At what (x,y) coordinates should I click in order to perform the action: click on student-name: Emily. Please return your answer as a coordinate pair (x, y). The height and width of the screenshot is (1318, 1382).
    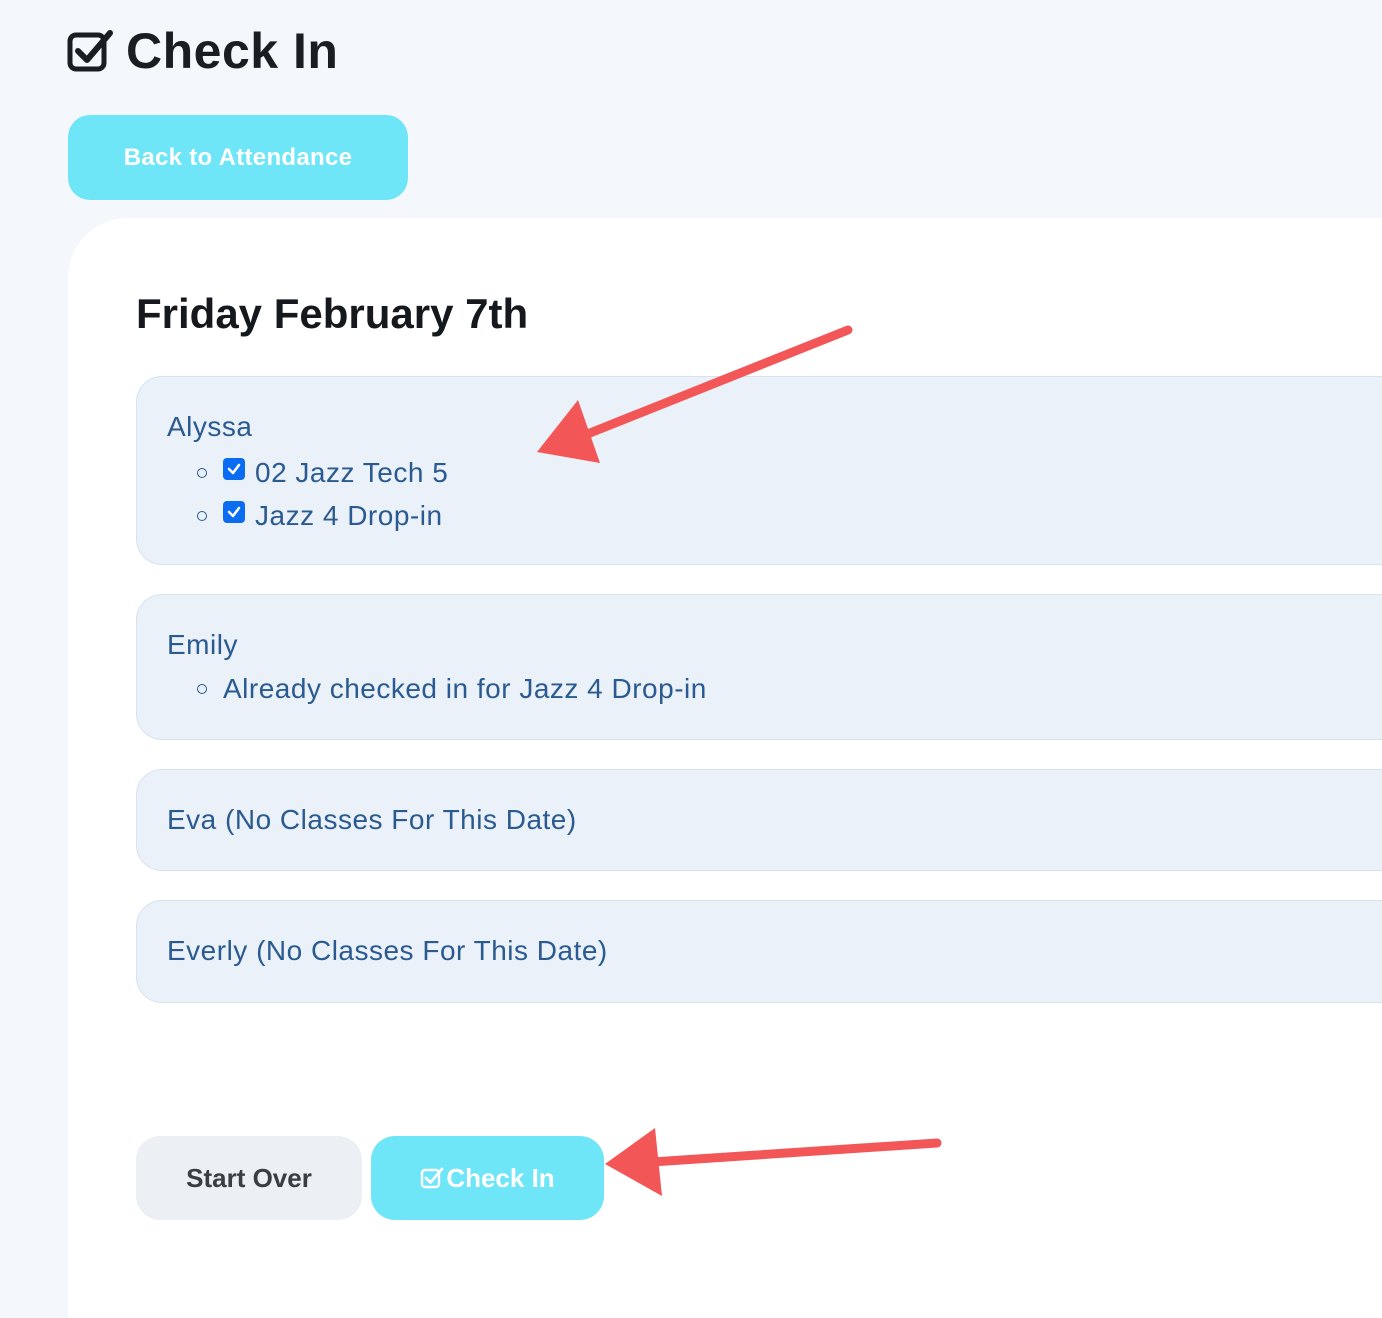
    Looking at the image, I should click on (202, 644).